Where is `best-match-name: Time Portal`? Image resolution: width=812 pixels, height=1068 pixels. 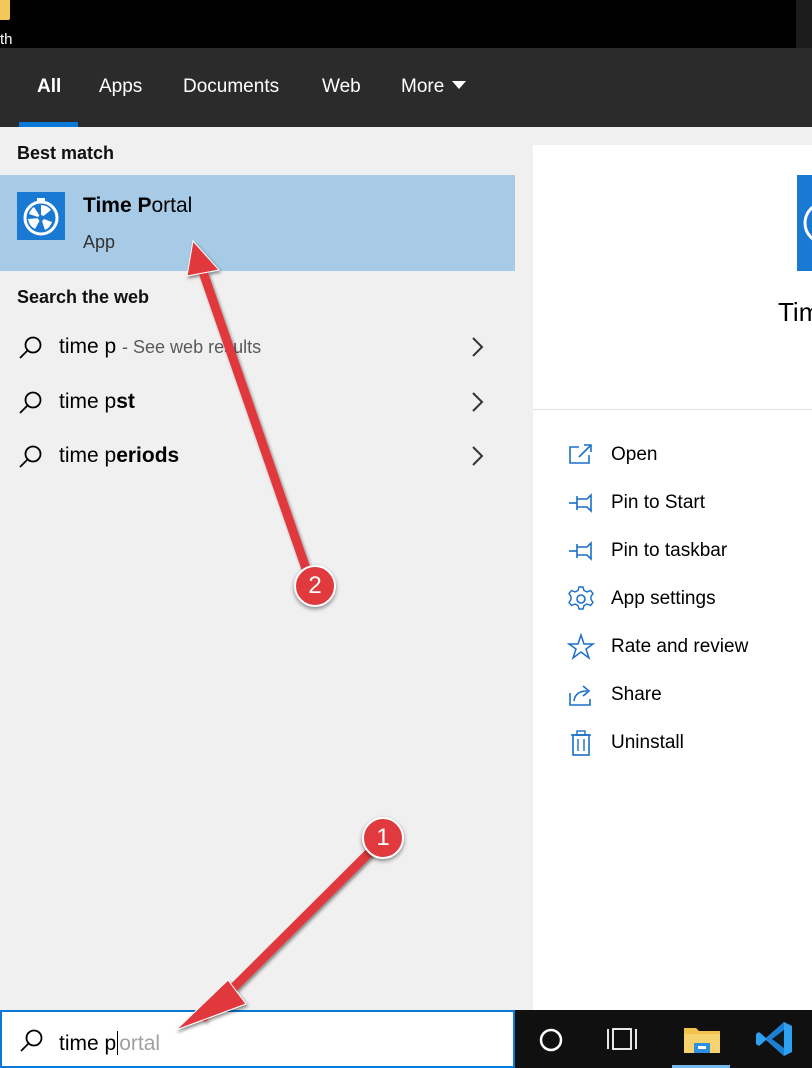 best-match-name: Time Portal is located at coordinates (137, 206).